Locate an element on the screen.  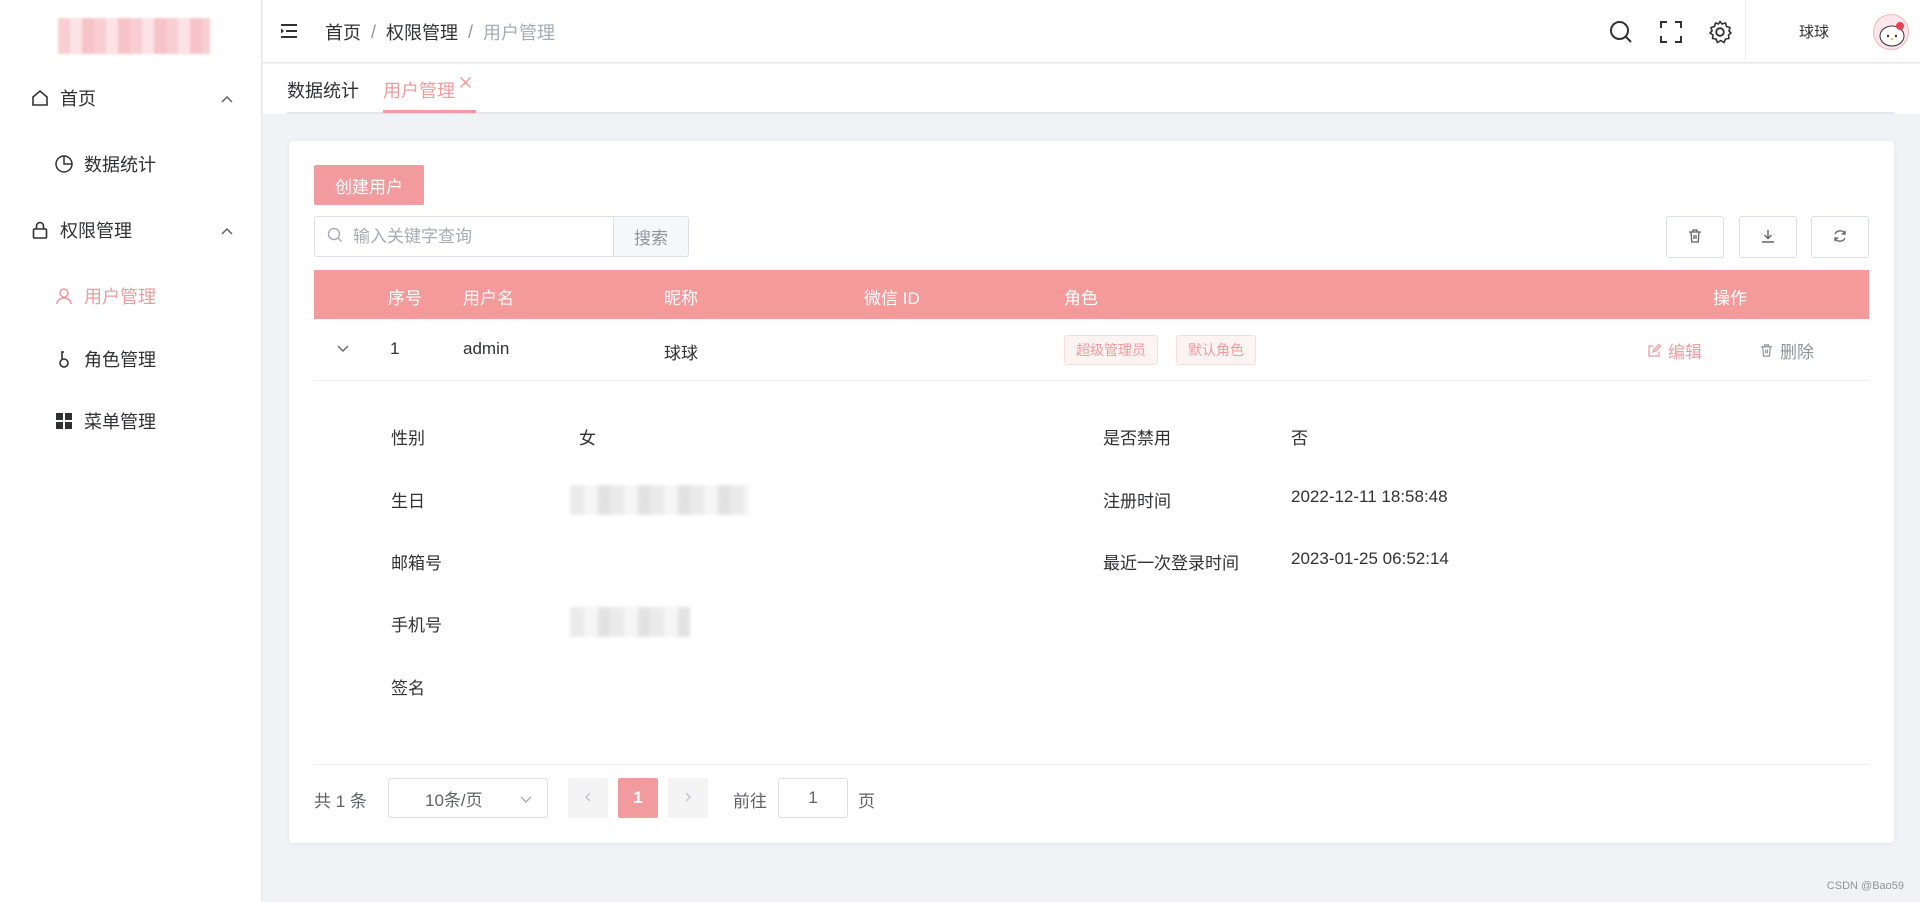
column-header: 序号 is located at coordinates (405, 298).